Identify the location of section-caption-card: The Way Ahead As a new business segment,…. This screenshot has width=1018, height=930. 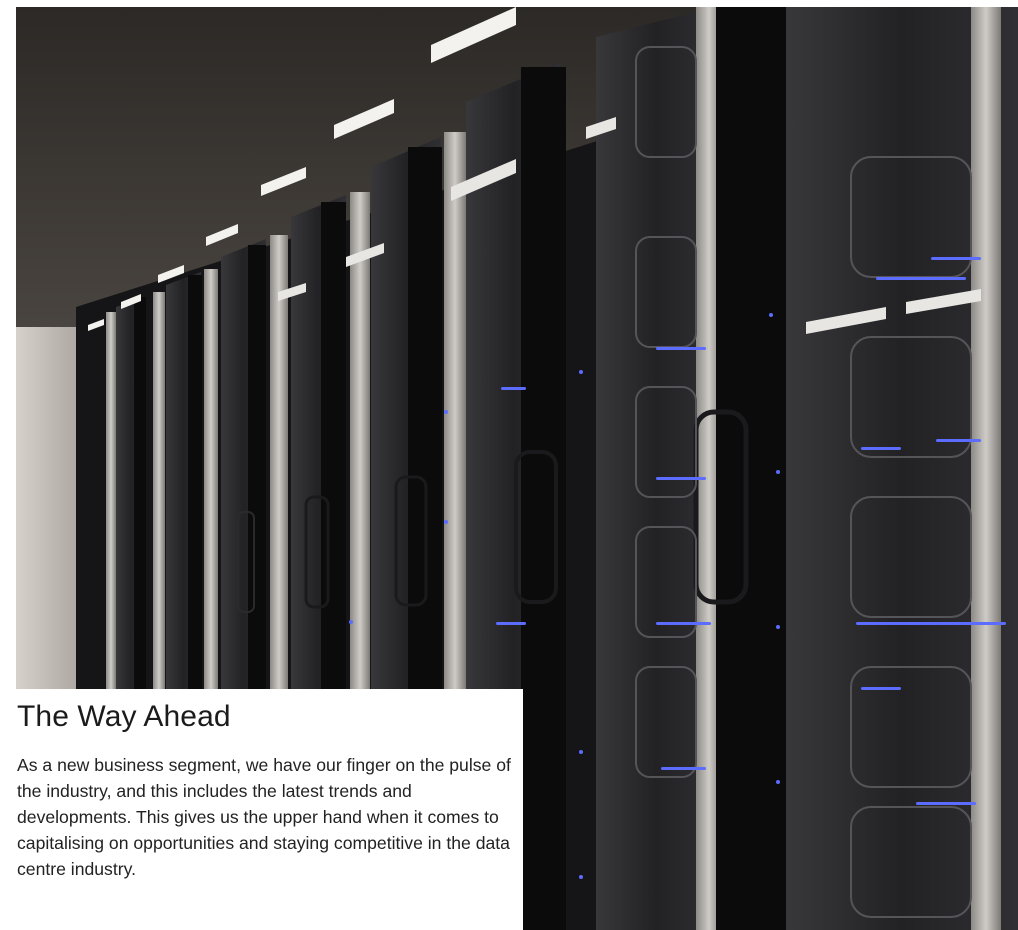
(261, 809).